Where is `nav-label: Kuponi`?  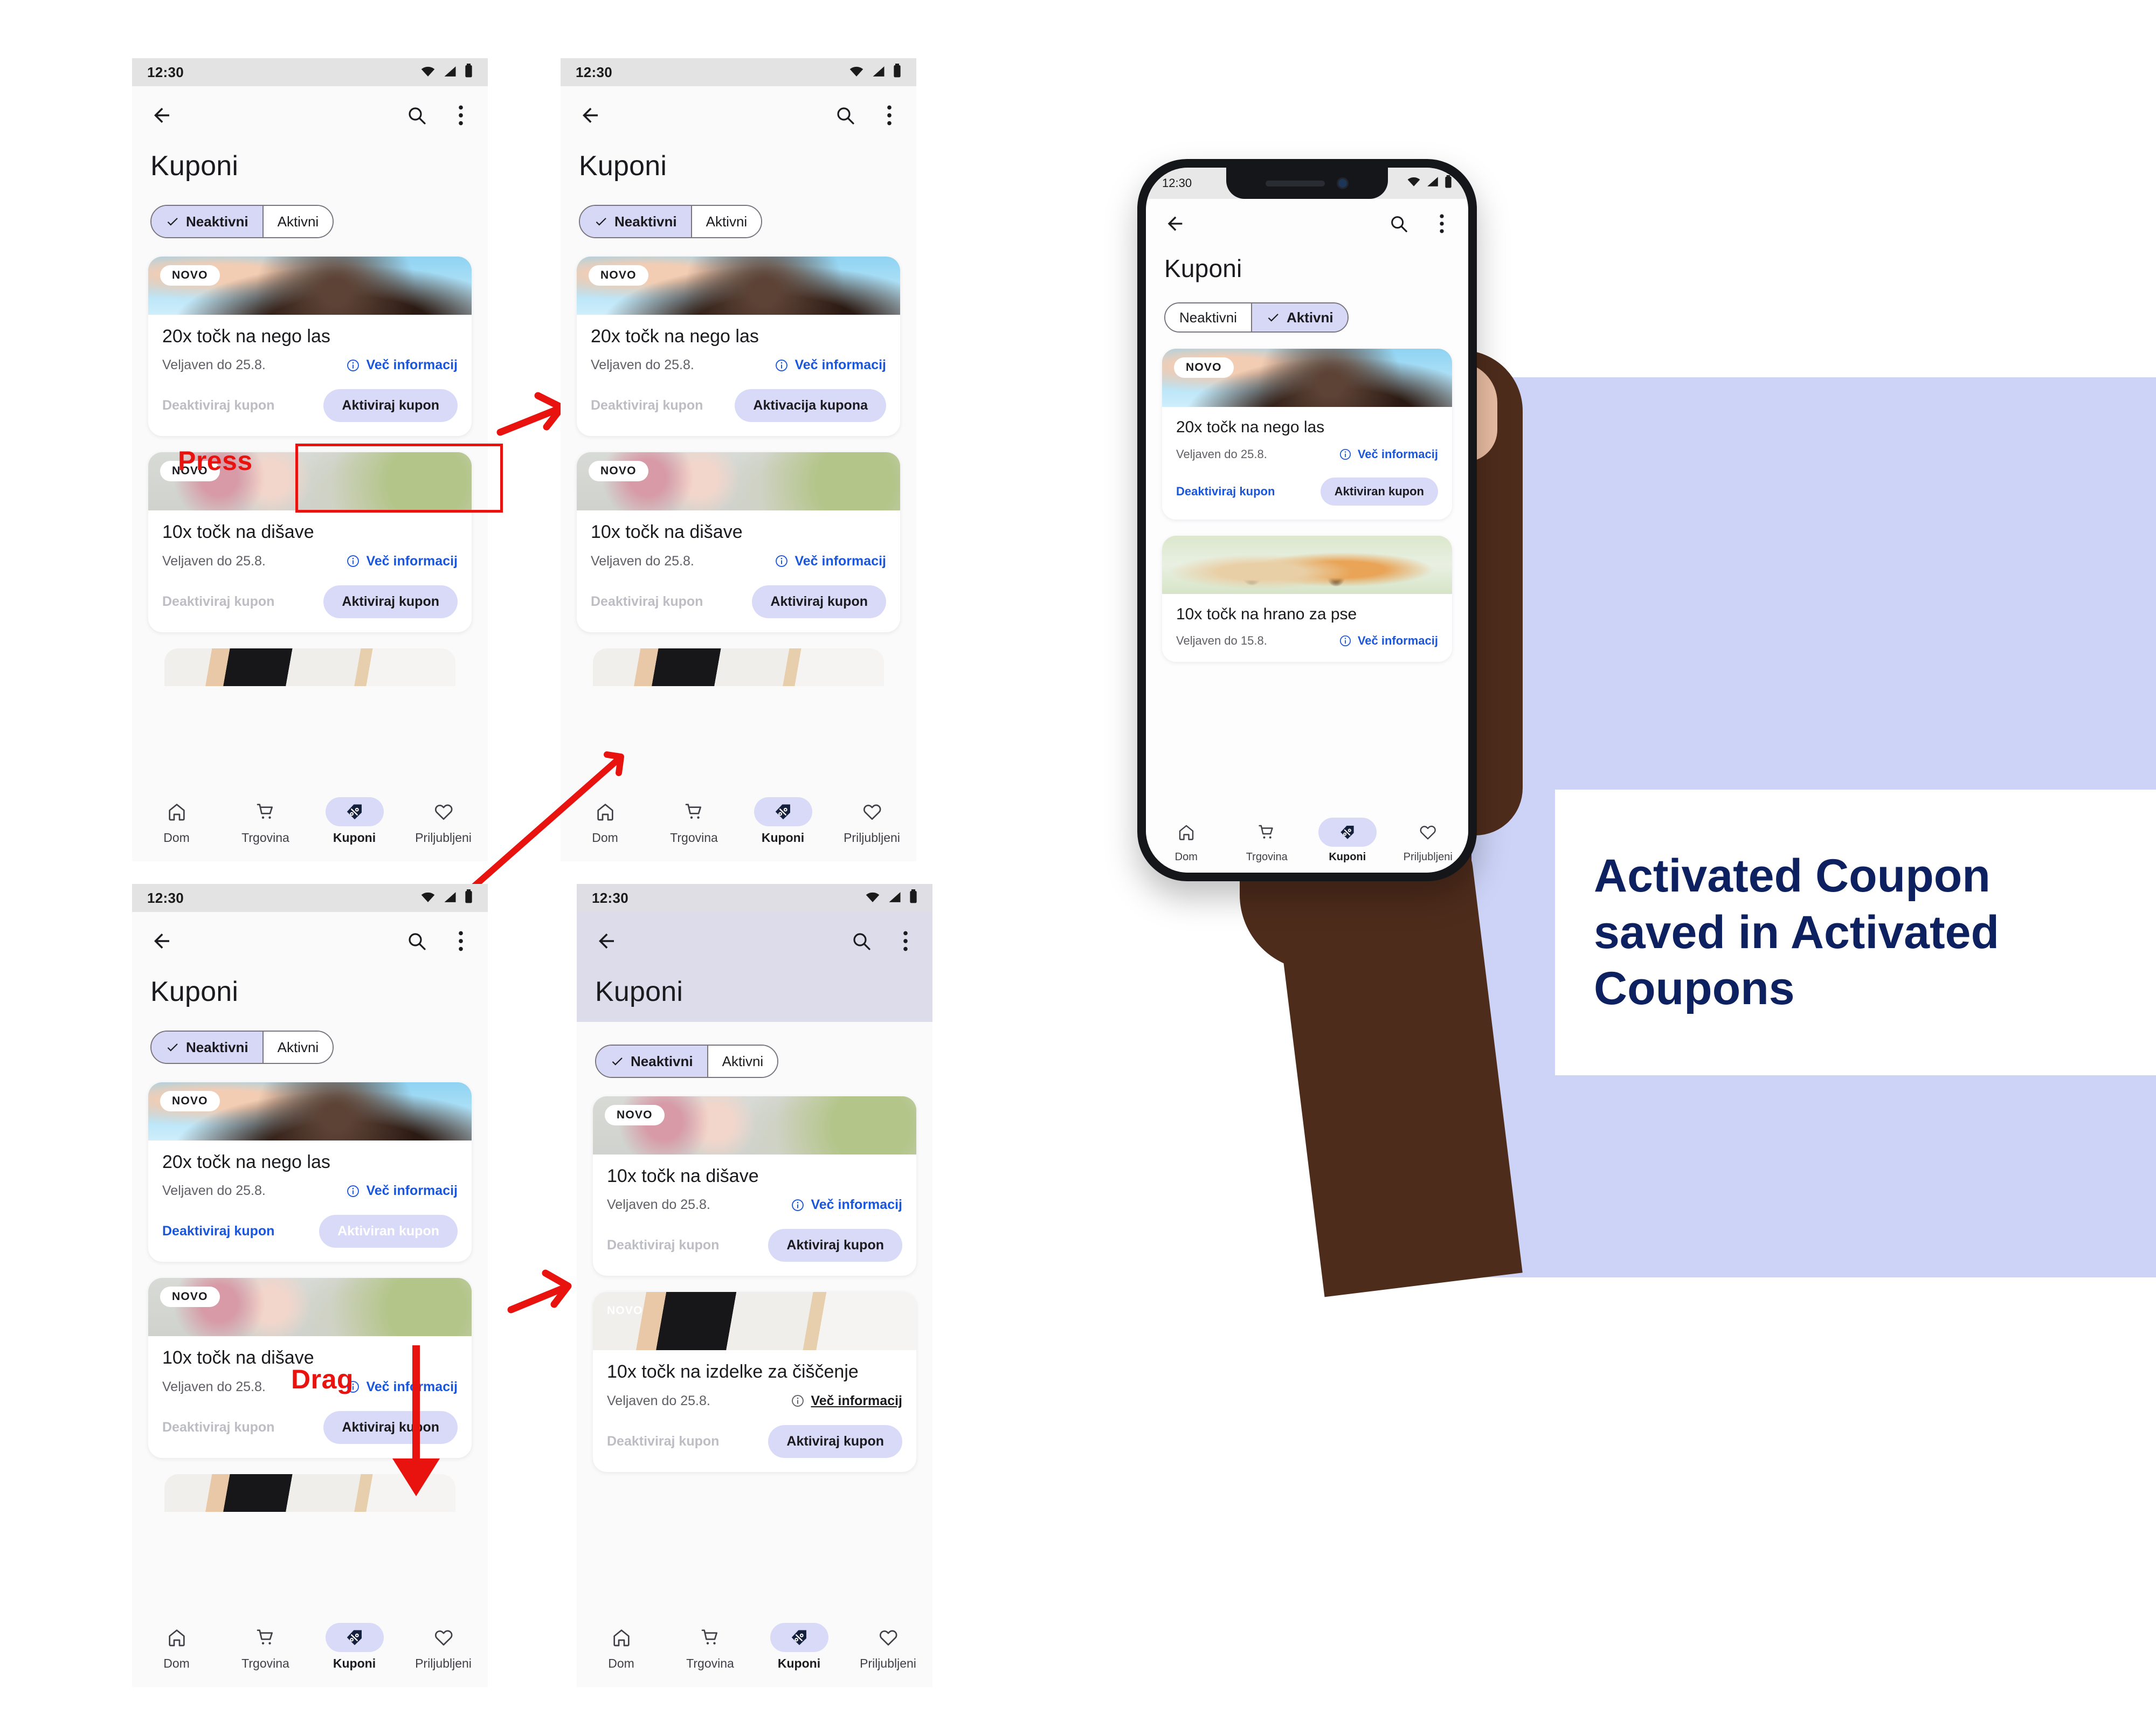 nav-label: Kuponi is located at coordinates (1347, 857).